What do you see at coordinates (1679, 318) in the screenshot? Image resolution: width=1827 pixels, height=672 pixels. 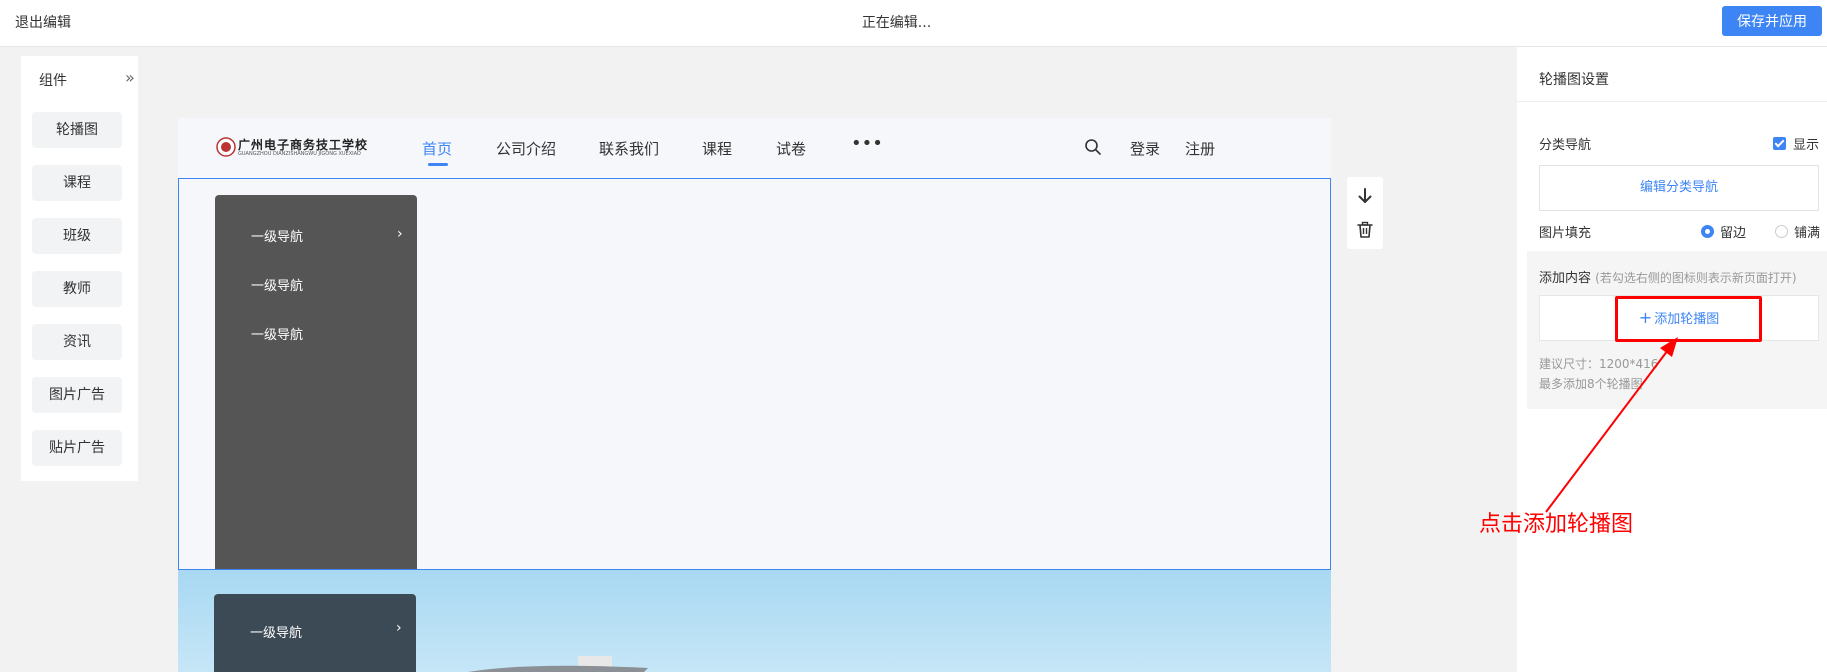 I see `add-carousel-button: + 添加轮播图` at bounding box center [1679, 318].